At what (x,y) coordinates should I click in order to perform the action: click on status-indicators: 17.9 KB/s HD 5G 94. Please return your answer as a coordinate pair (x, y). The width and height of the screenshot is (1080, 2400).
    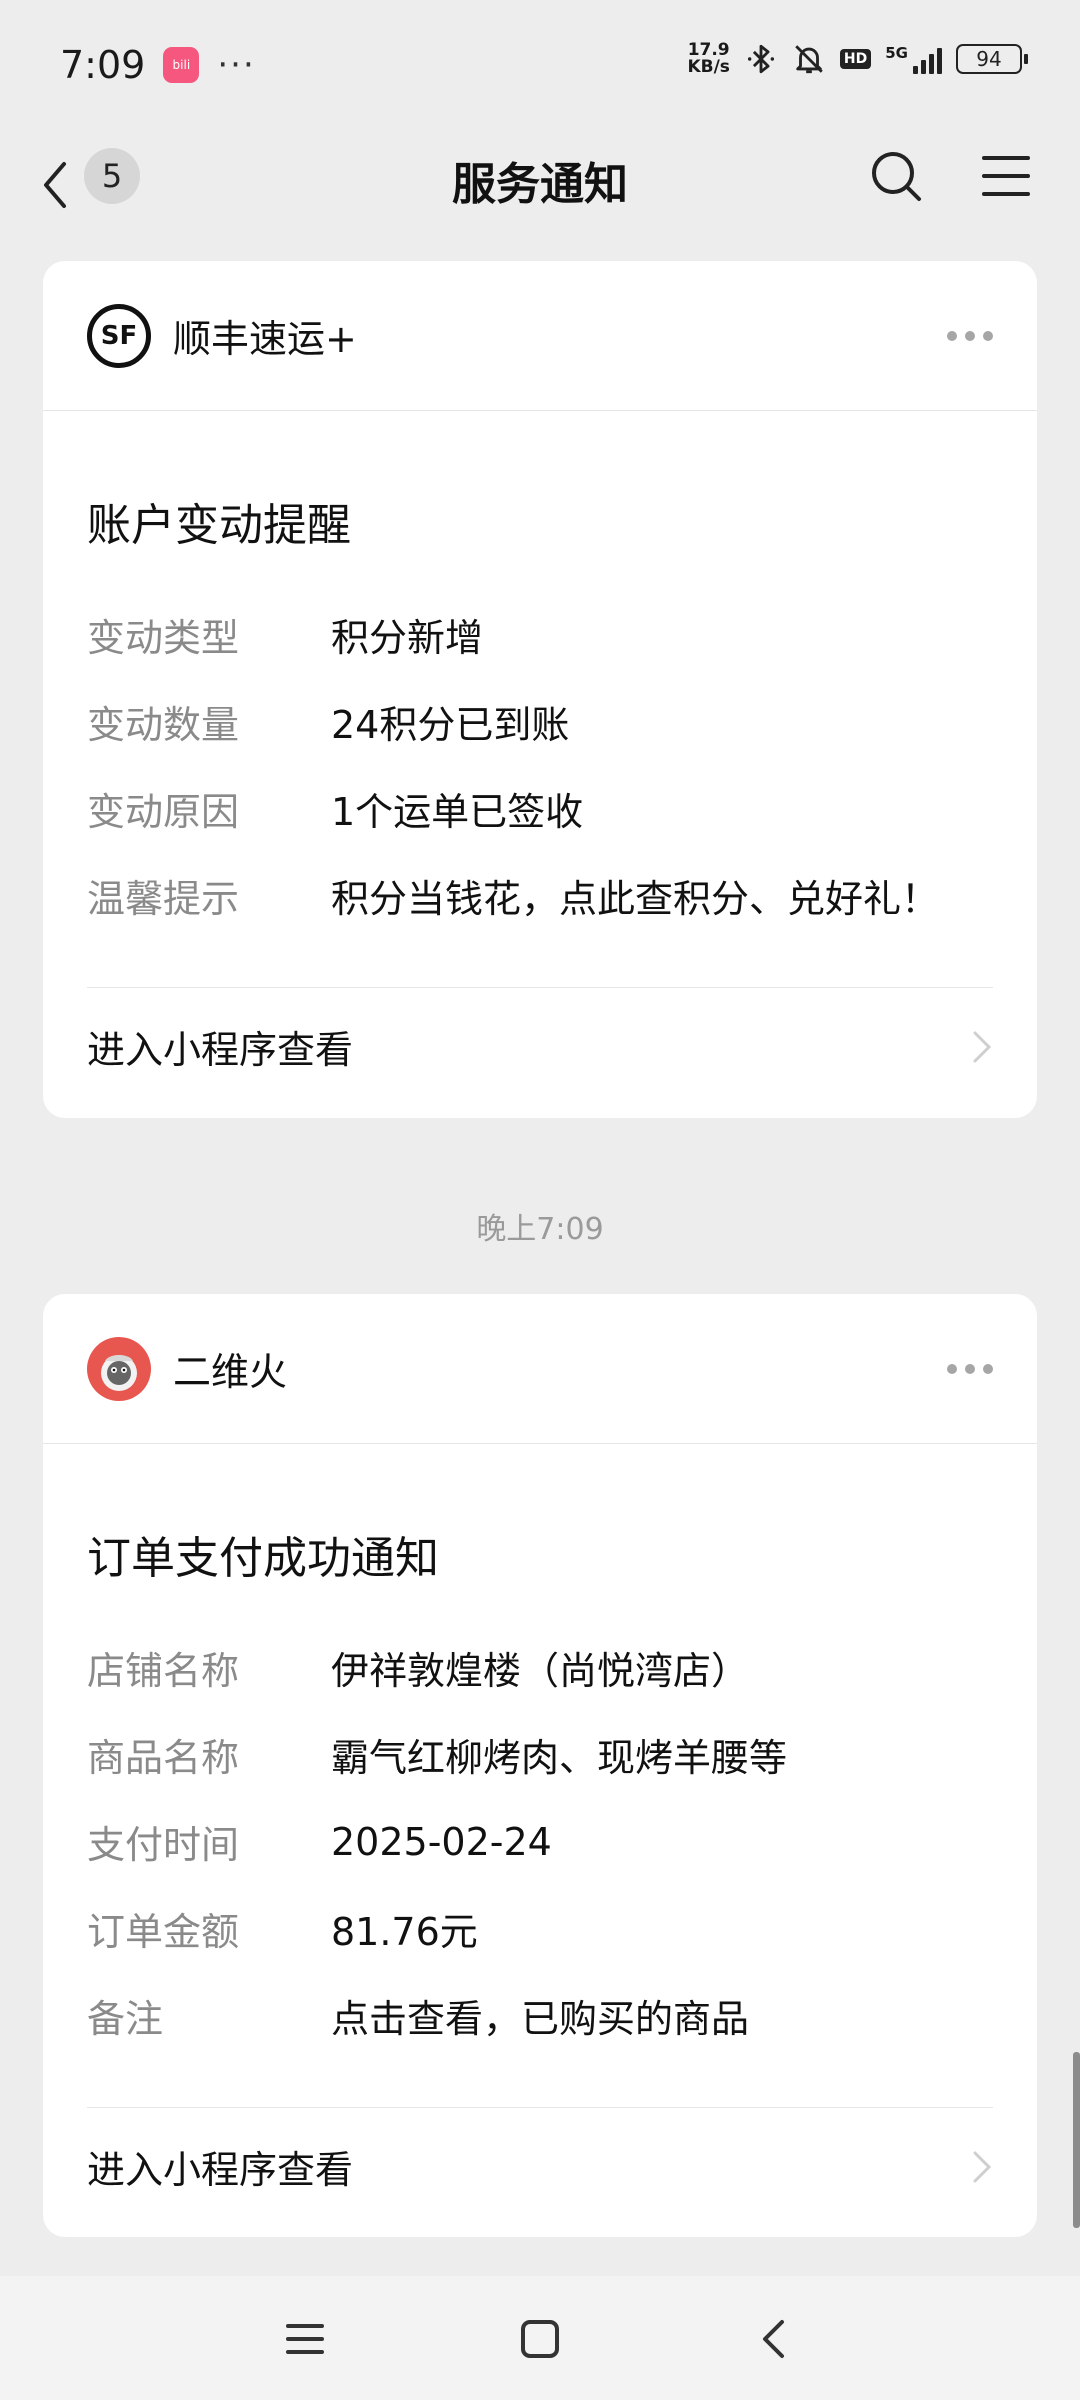
    Looking at the image, I should click on (857, 59).